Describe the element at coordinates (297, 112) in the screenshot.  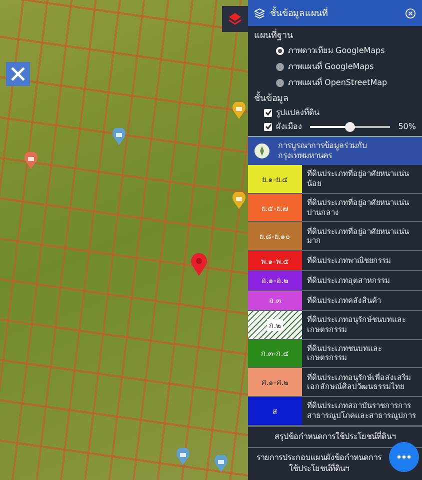
I see `layer-label: รูปแปลงที่ดิน` at that location.